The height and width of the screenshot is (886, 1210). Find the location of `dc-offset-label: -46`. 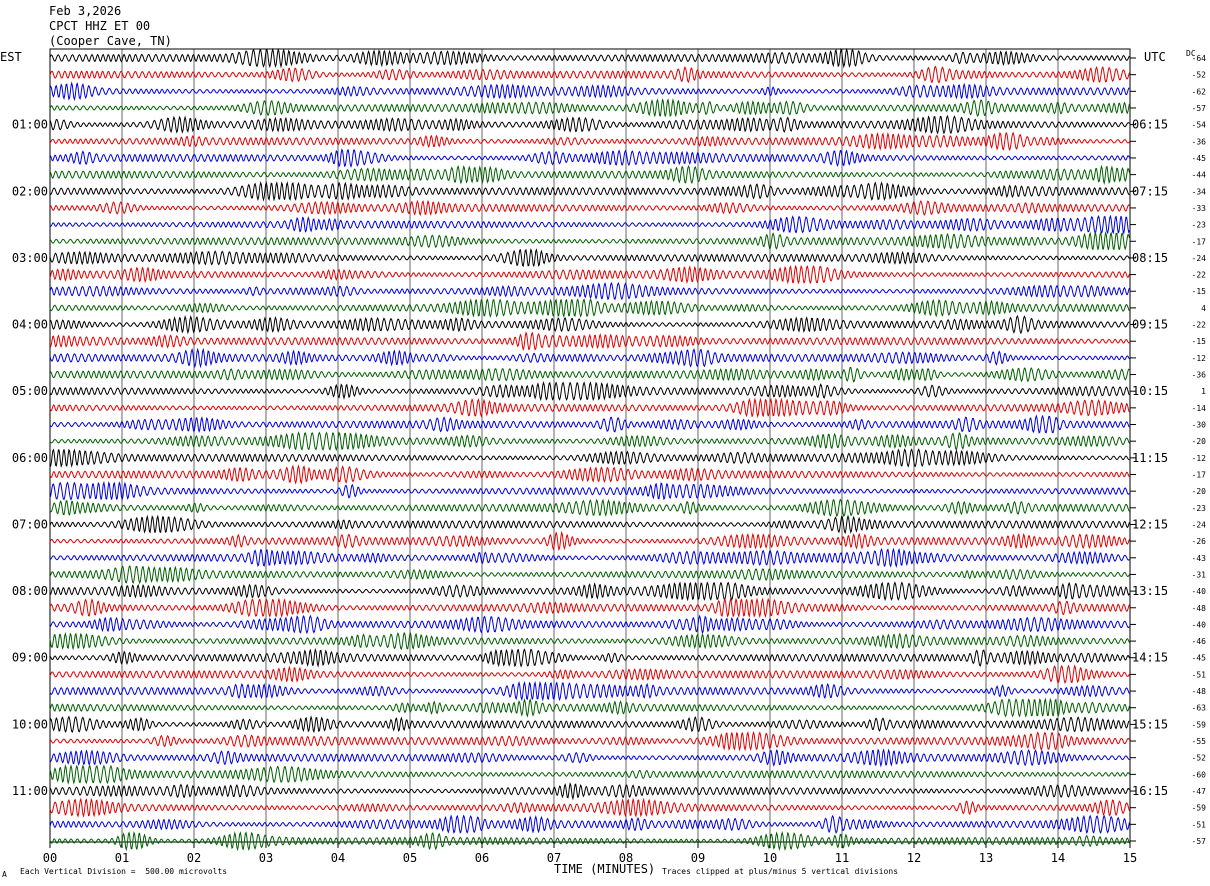

dc-offset-label: -46 is located at coordinates (1199, 641).